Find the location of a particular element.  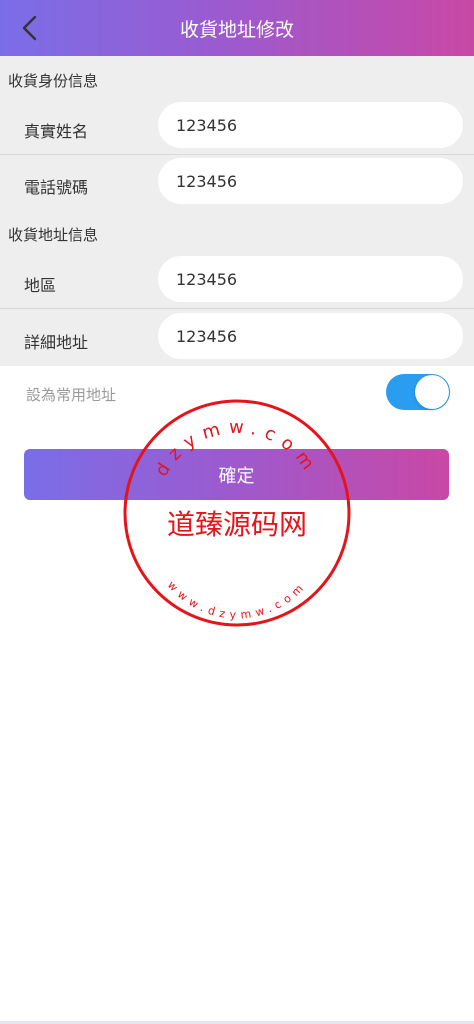

stamp-top-text: dzymw.com is located at coordinates (237, 449).